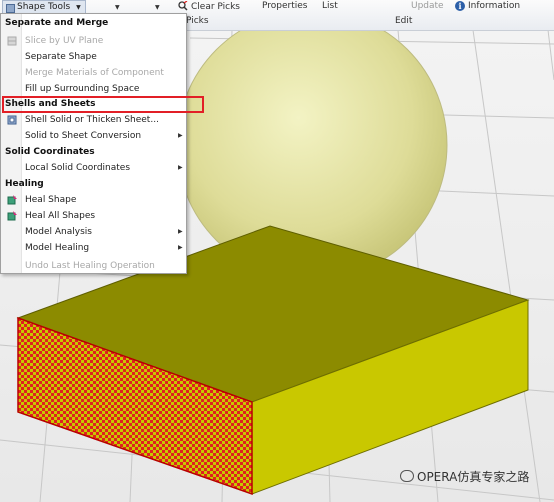  Describe the element at coordinates (24, 184) in the screenshot. I see `section-header-healing: Healing` at that location.